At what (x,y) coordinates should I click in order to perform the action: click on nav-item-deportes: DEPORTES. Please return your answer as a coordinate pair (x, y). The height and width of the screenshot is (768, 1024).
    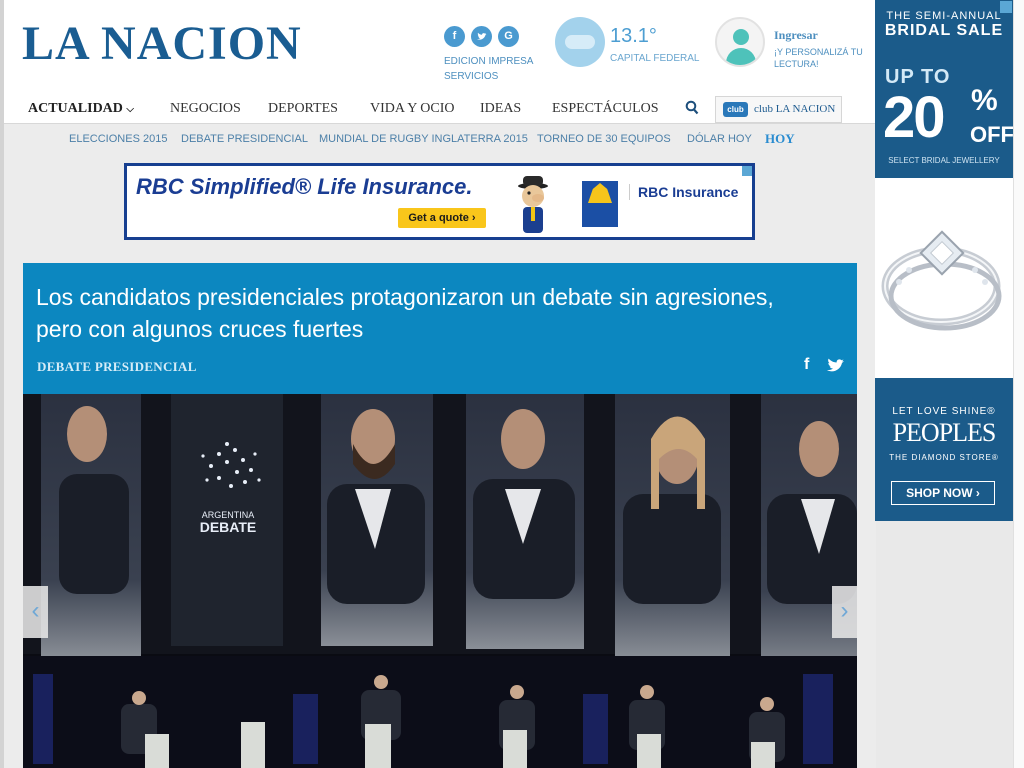
    Looking at the image, I should click on (303, 109).